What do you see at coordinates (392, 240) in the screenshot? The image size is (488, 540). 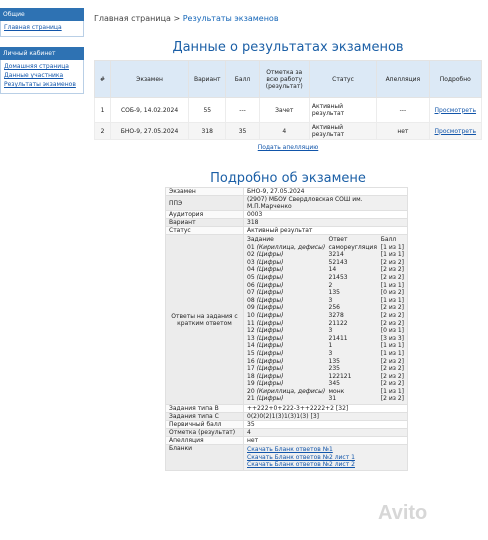 I see `answers-header-score: Балл` at bounding box center [392, 240].